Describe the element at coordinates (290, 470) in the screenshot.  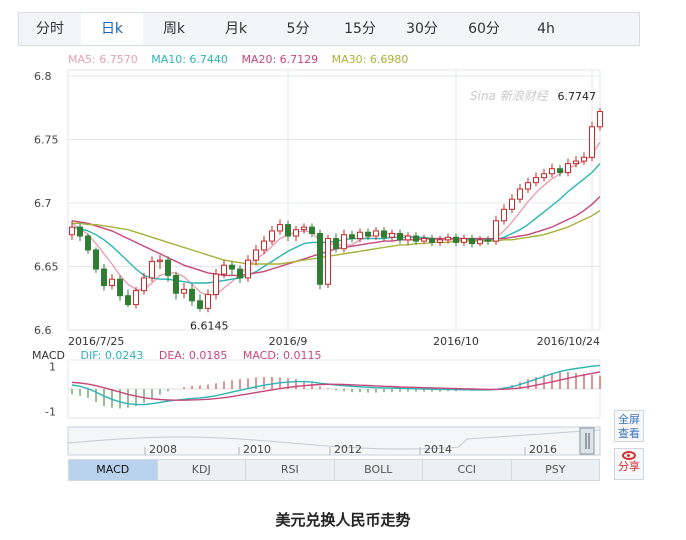
I see `indicator-tab-rsi: RSI` at that location.